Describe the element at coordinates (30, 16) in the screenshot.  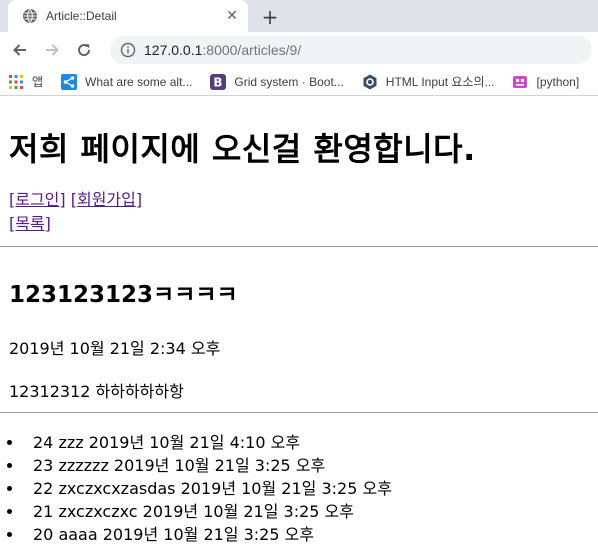
I see `globe-icon` at that location.